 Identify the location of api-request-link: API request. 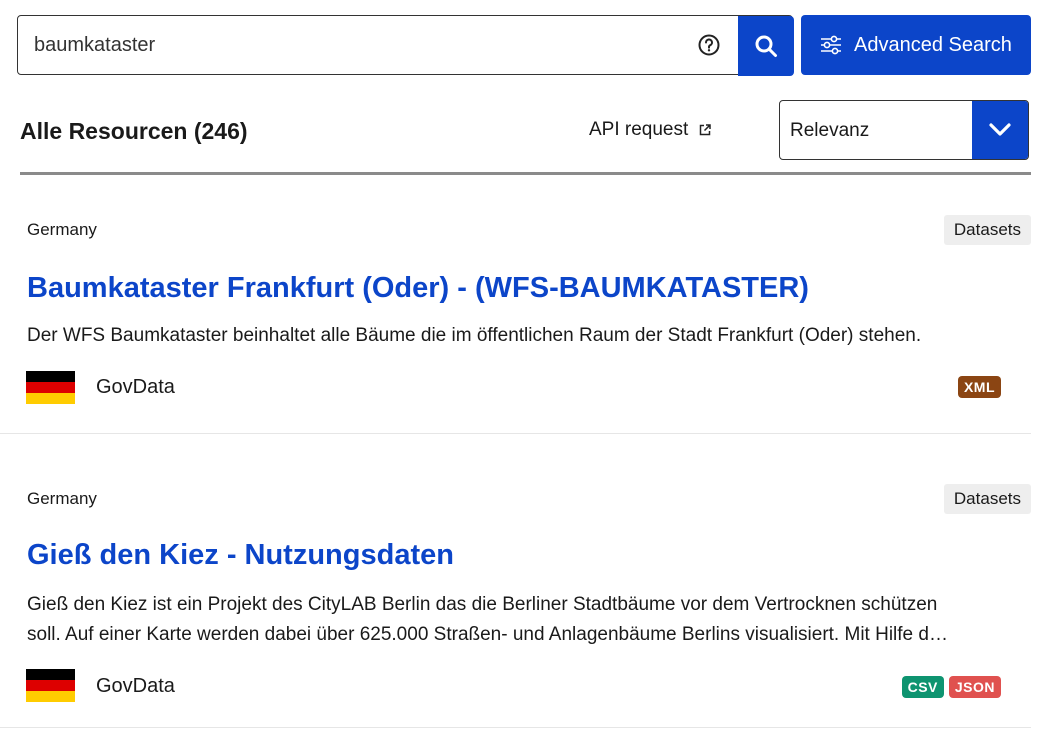
(650, 130).